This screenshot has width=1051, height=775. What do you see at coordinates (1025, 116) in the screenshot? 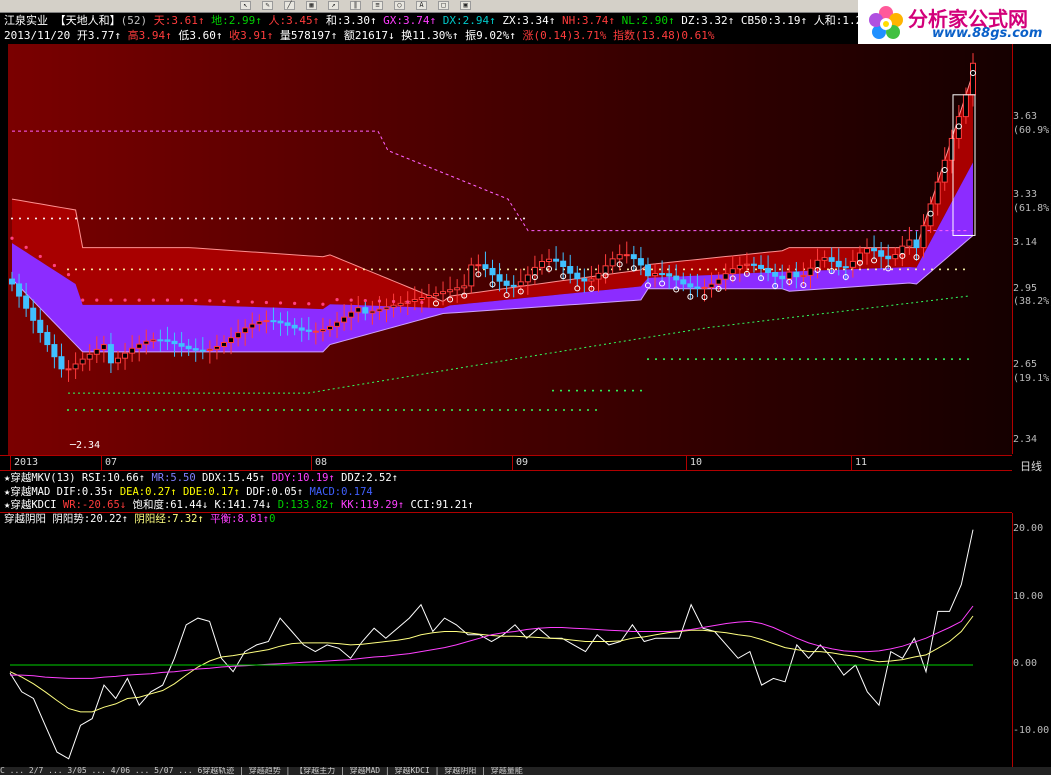
I see `price-axis-label-0: 3.63` at bounding box center [1025, 116].